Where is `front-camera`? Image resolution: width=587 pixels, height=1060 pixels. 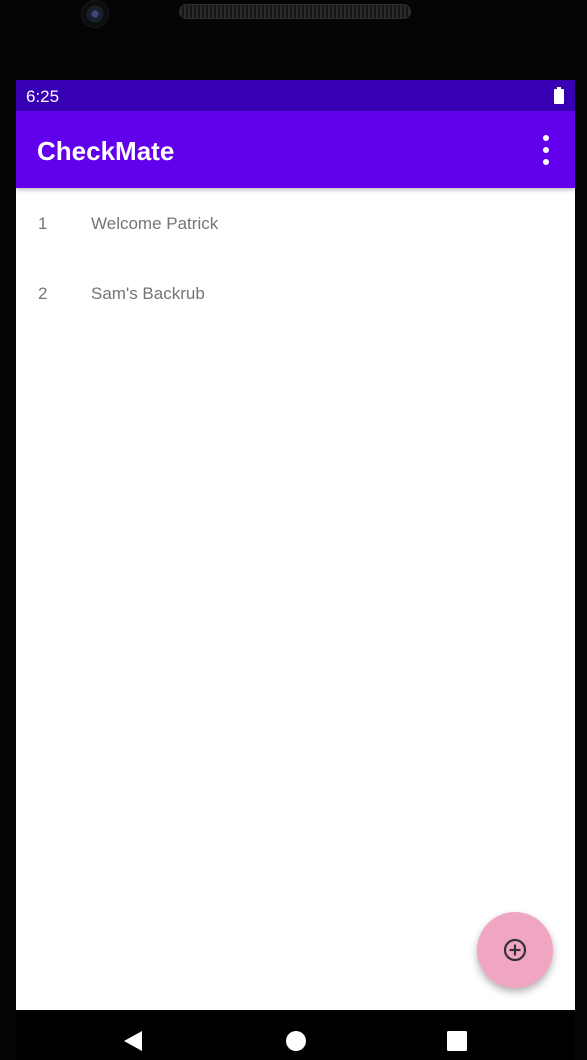 front-camera is located at coordinates (95, 14).